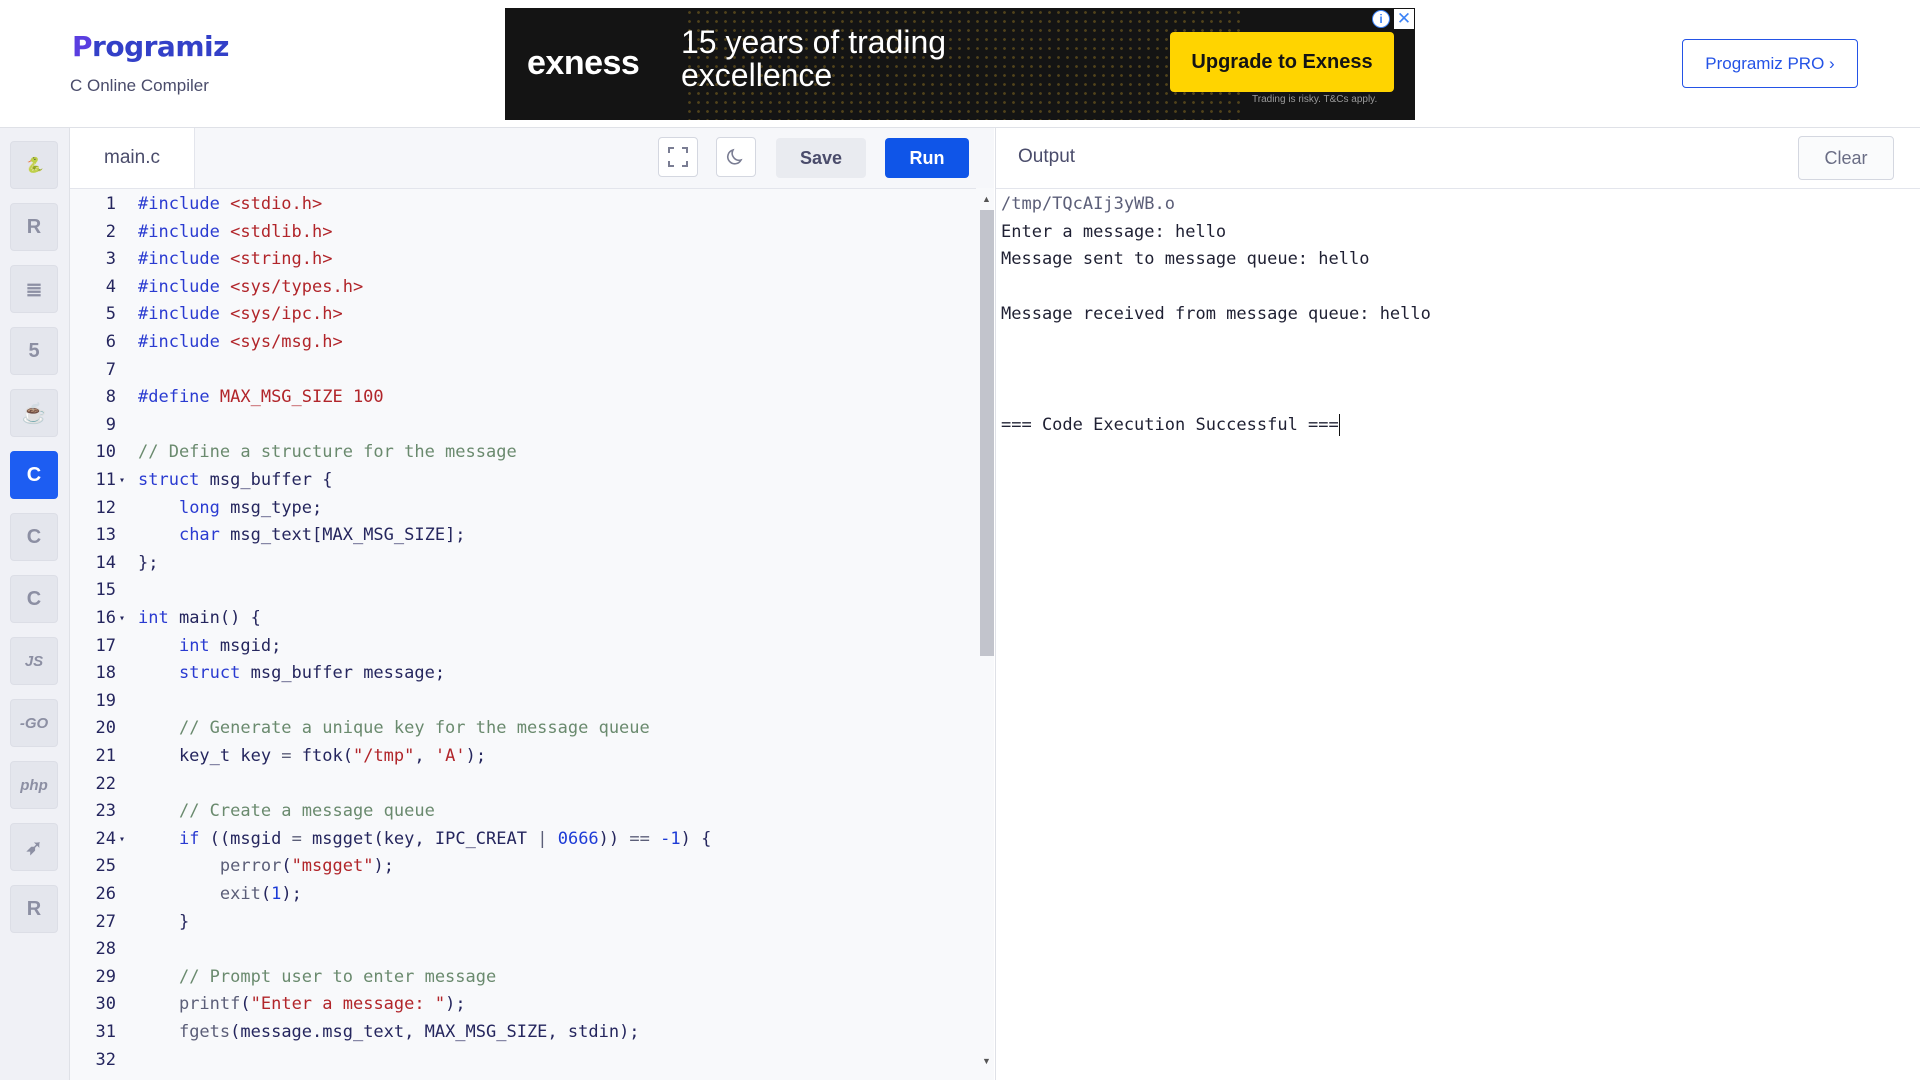 The image size is (1920, 1080). I want to click on sidebar-item-cpp: C, so click(34, 537).